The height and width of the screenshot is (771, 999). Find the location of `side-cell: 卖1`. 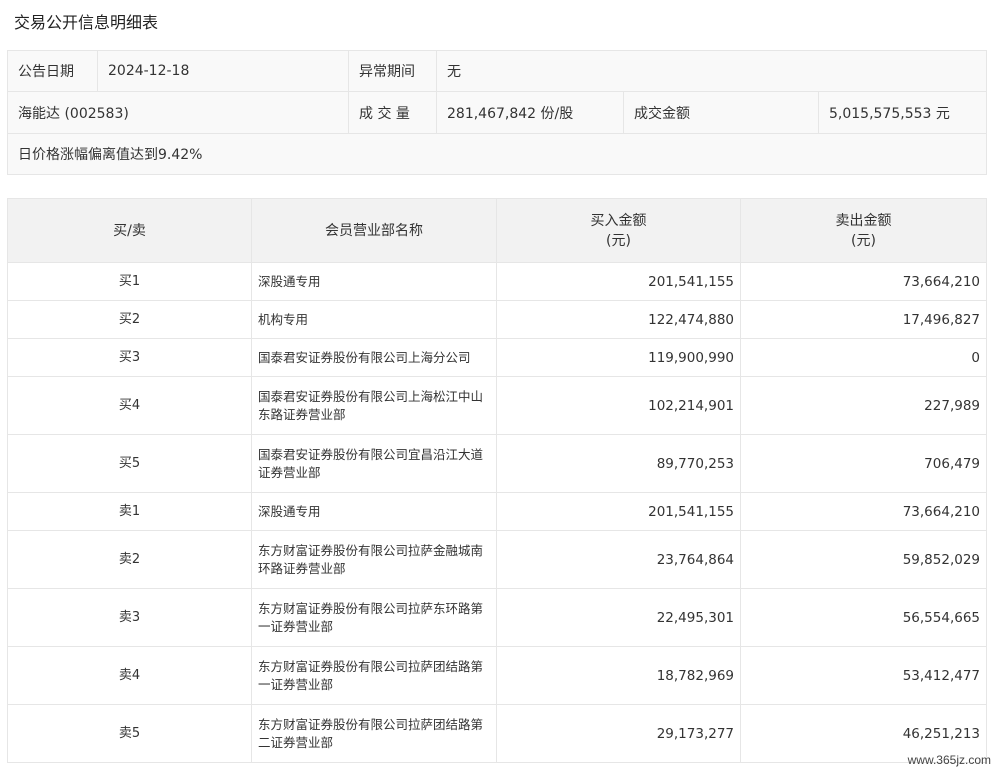

side-cell: 卖1 is located at coordinates (129, 511).